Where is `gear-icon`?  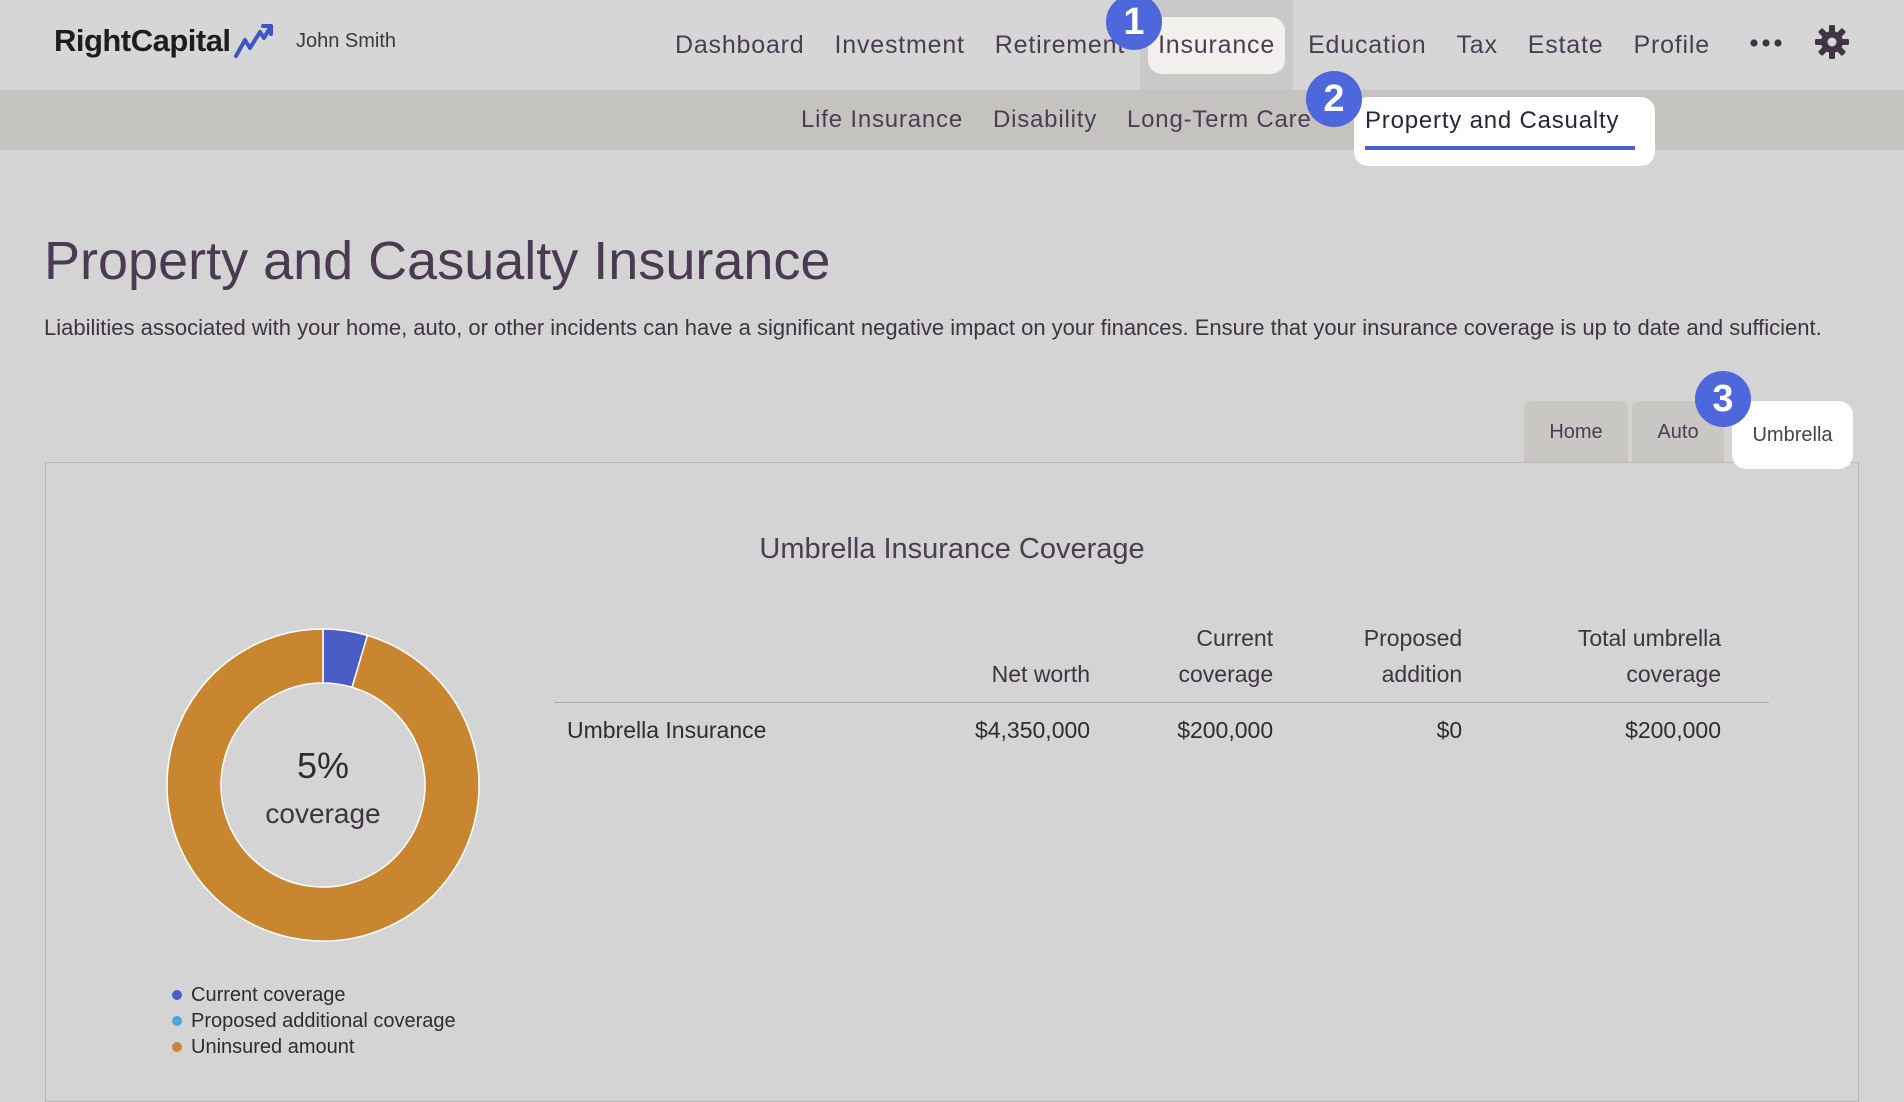
gear-icon is located at coordinates (1832, 42).